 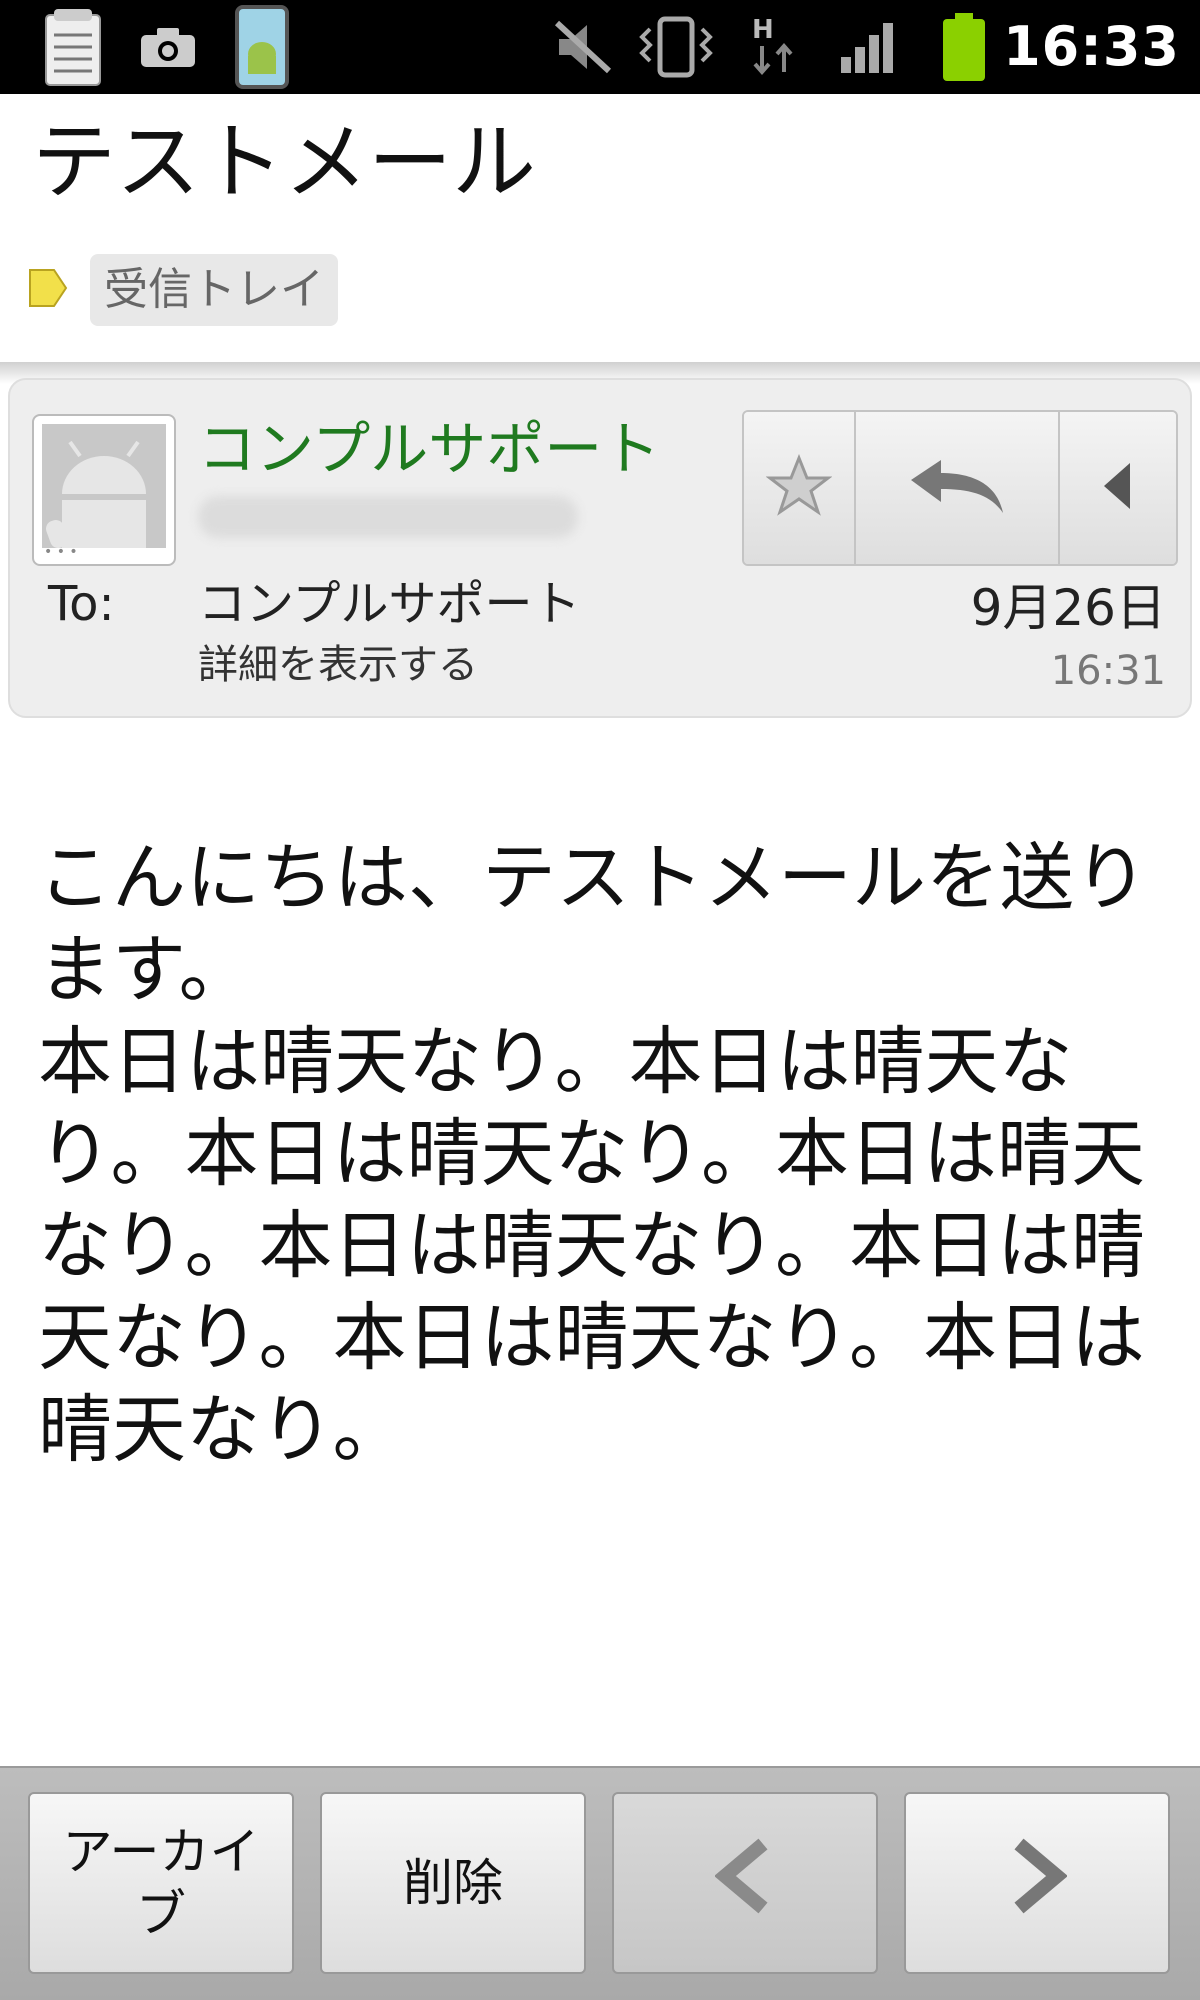 I want to click on avatar: • • •, so click(x=104, y=490).